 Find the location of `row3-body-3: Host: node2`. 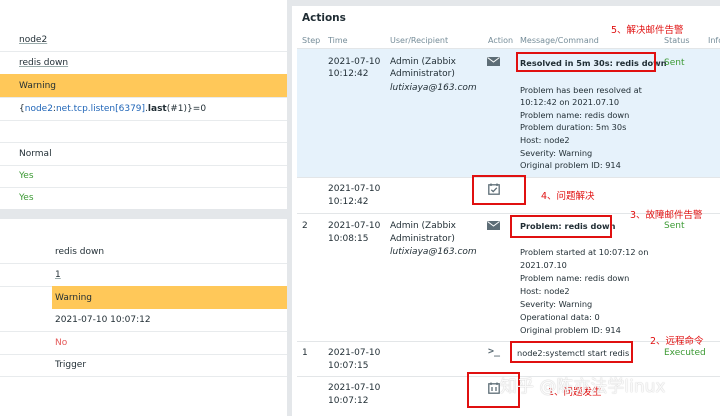

row3-body-3: Host: node2 is located at coordinates (545, 291).